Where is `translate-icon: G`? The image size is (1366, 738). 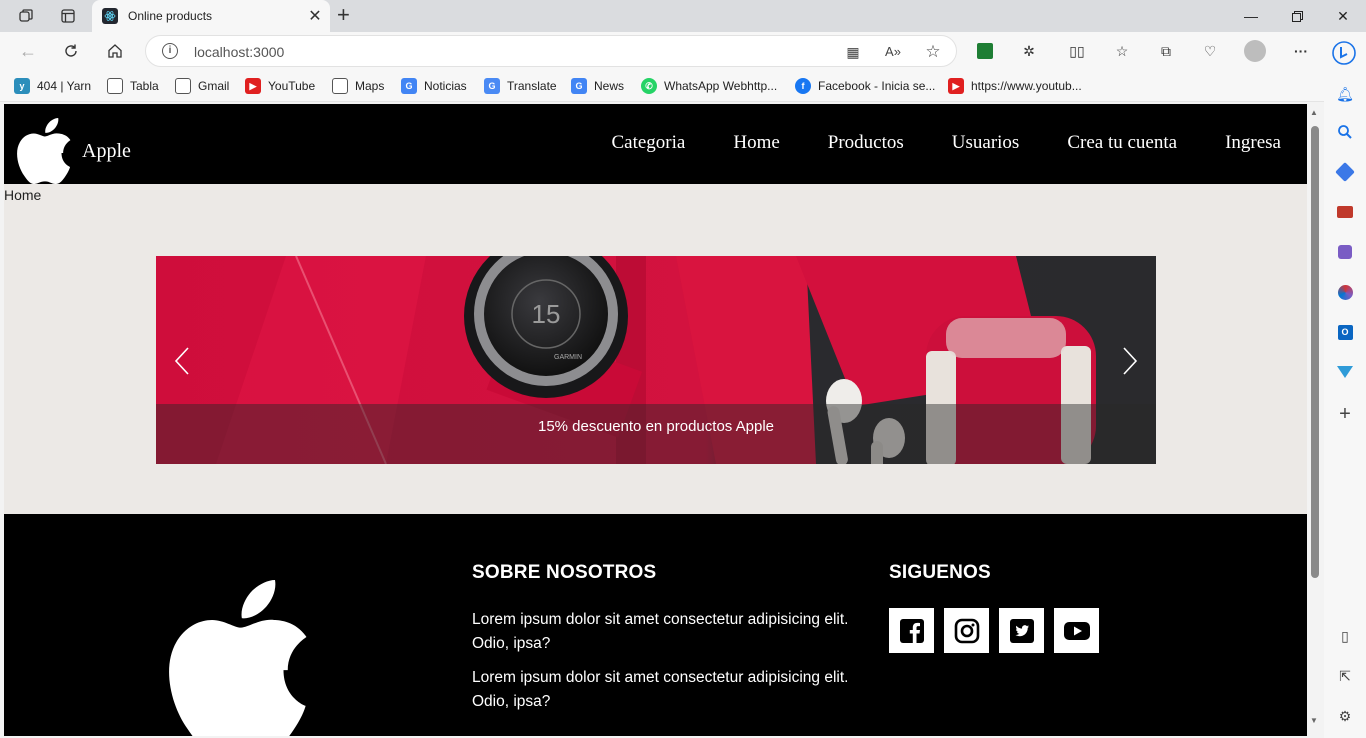 translate-icon: G is located at coordinates (492, 86).